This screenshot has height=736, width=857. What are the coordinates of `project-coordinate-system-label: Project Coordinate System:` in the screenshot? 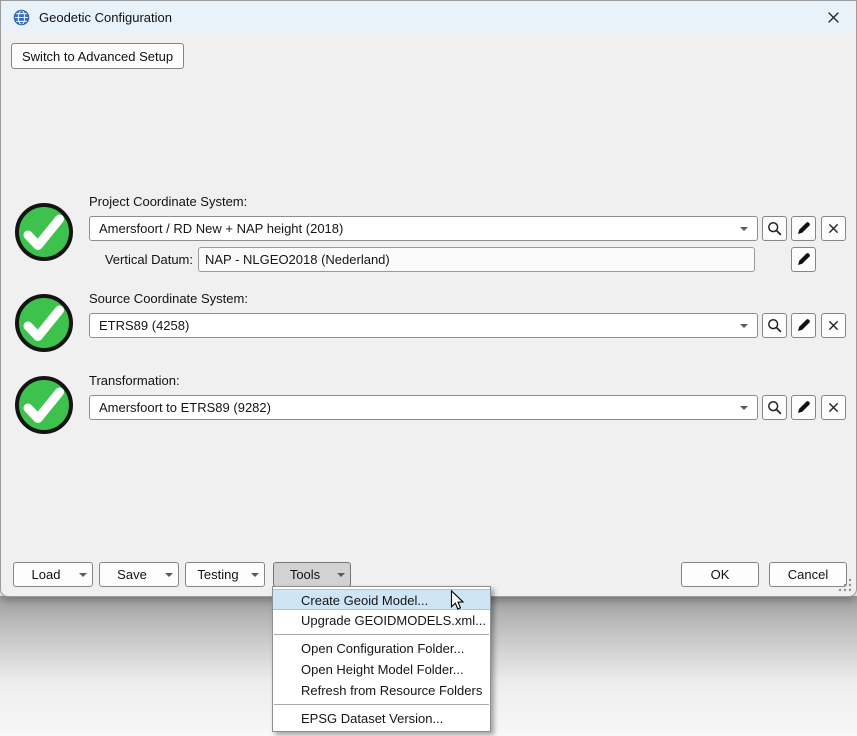 It's located at (168, 201).